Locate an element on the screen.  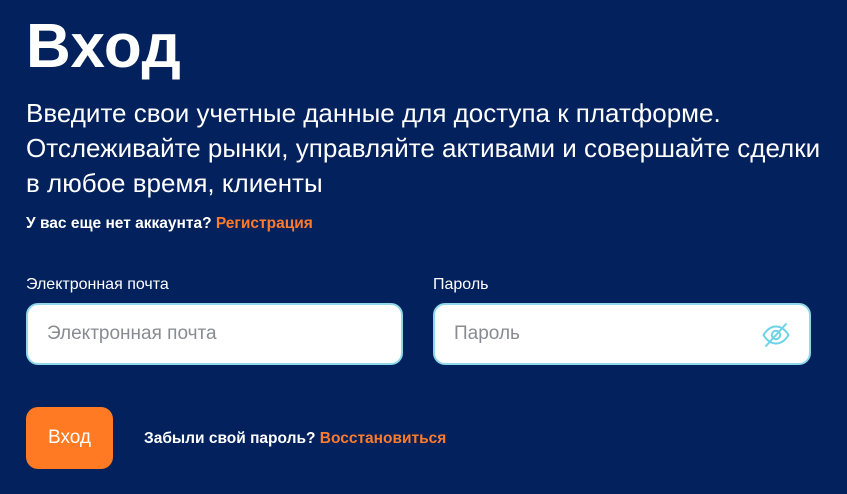
register-link: Регистрация is located at coordinates (264, 223).